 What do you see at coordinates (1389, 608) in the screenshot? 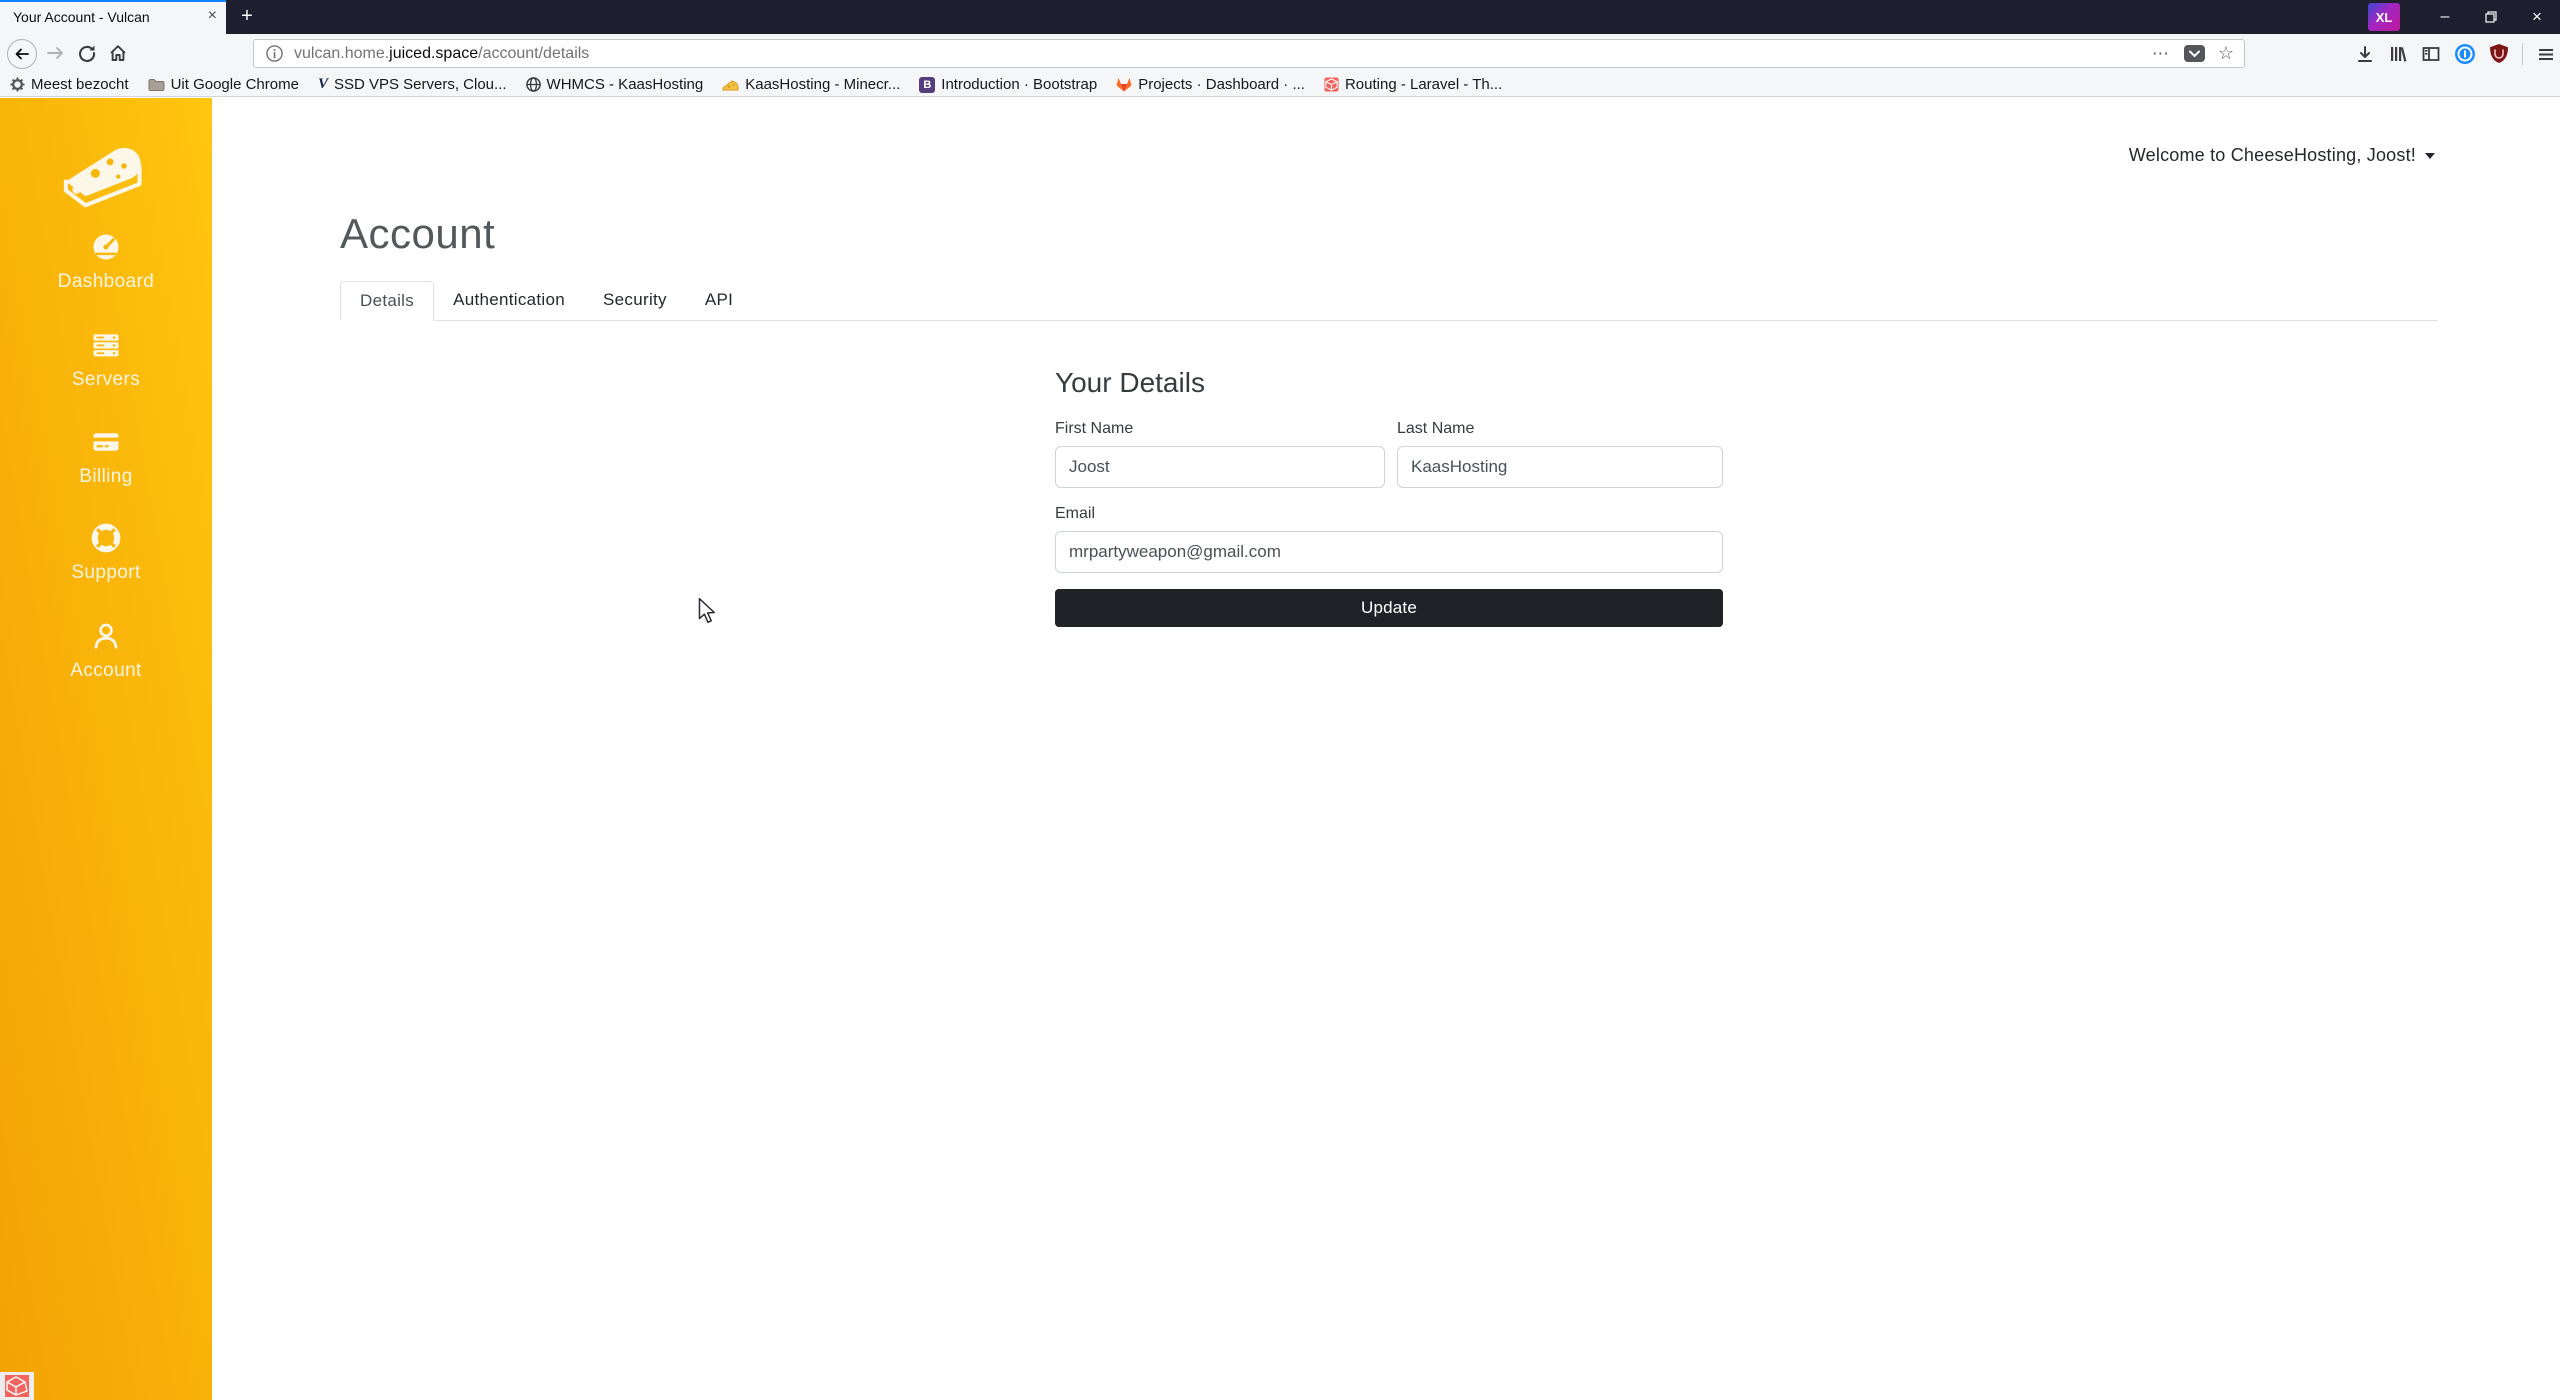
I see `update-button: Update` at bounding box center [1389, 608].